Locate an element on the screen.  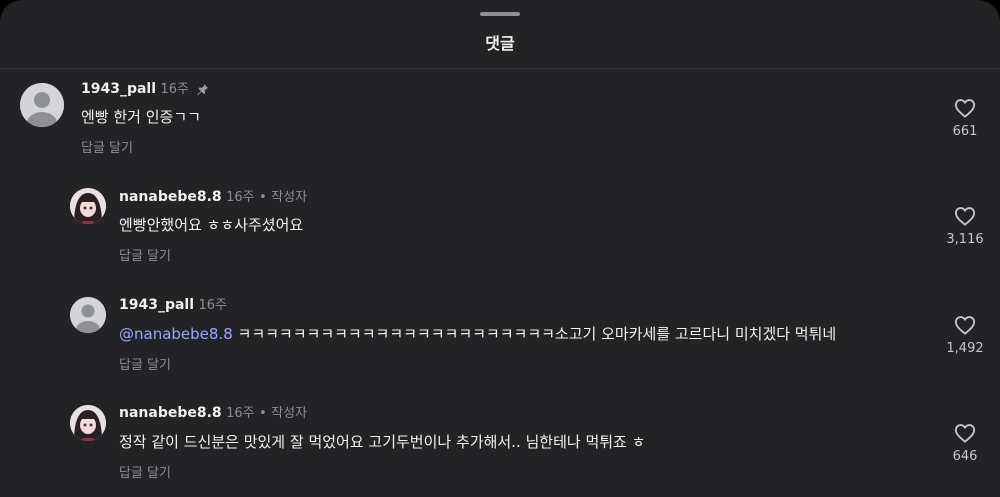
like-button: 1,492 is located at coordinates (965, 335).